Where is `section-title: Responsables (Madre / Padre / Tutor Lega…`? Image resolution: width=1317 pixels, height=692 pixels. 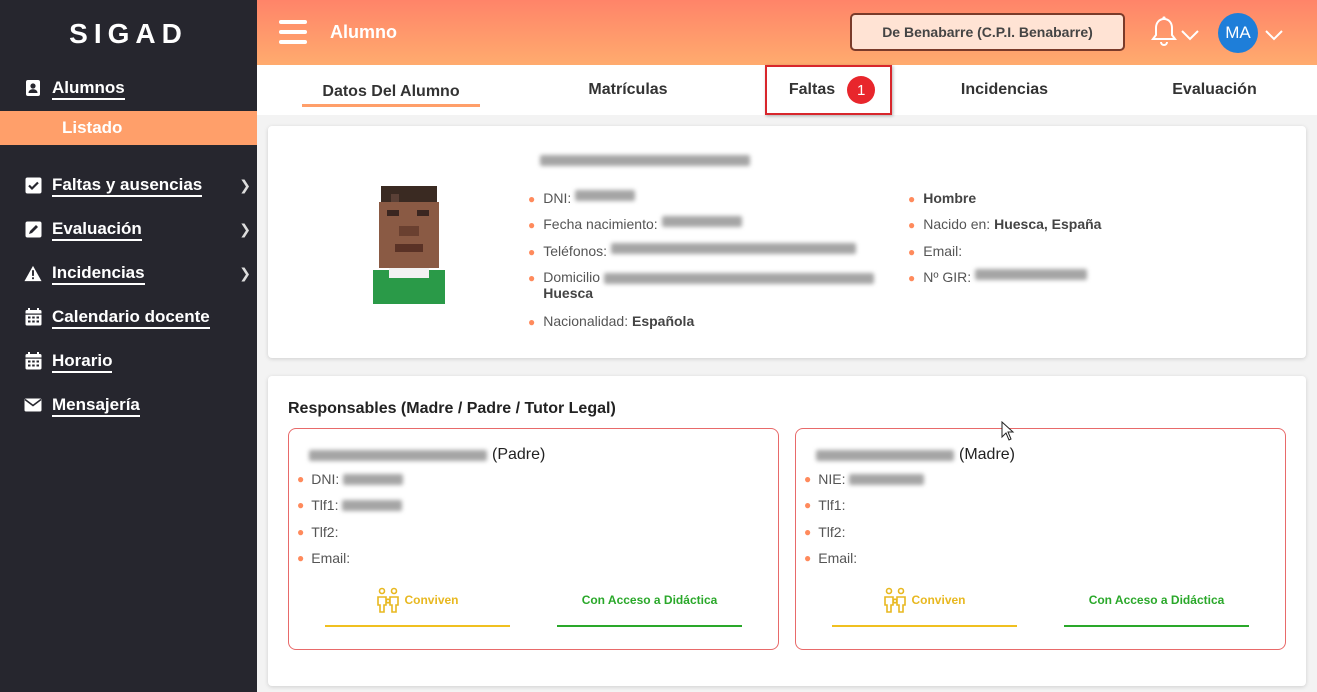
section-title: Responsables (Madre / Padre / Tutor Lega… is located at coordinates (452, 408).